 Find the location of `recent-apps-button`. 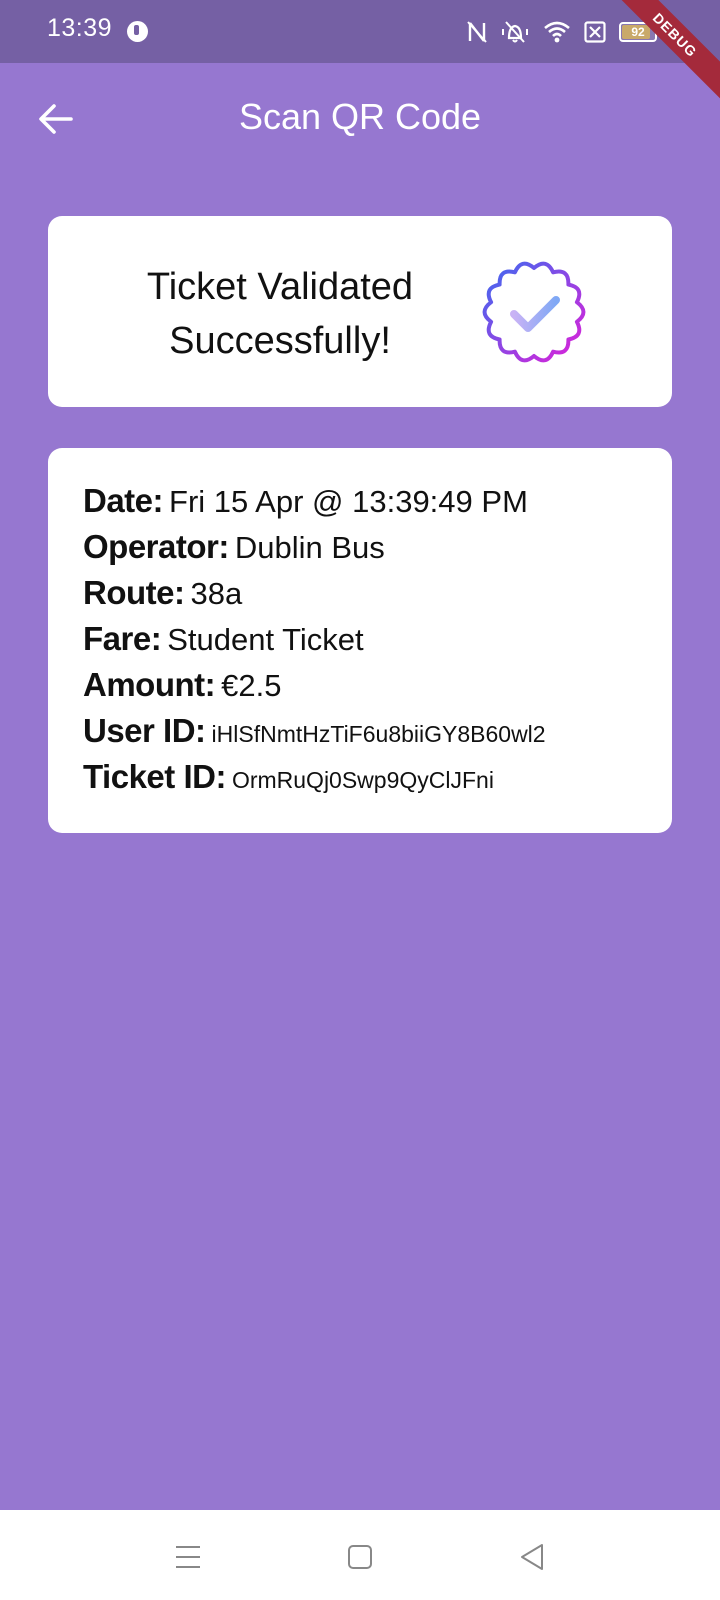

recent-apps-button is located at coordinates (188, 1557).